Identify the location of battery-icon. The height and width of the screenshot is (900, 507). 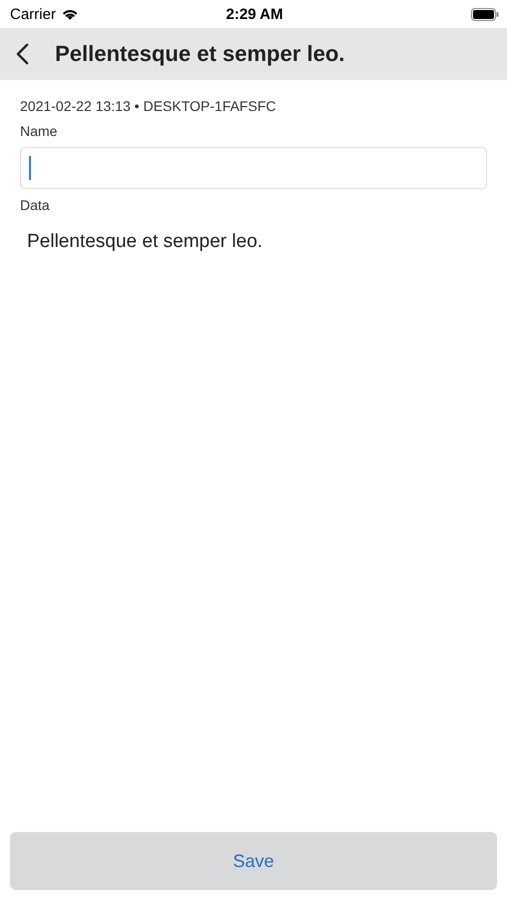
(485, 14).